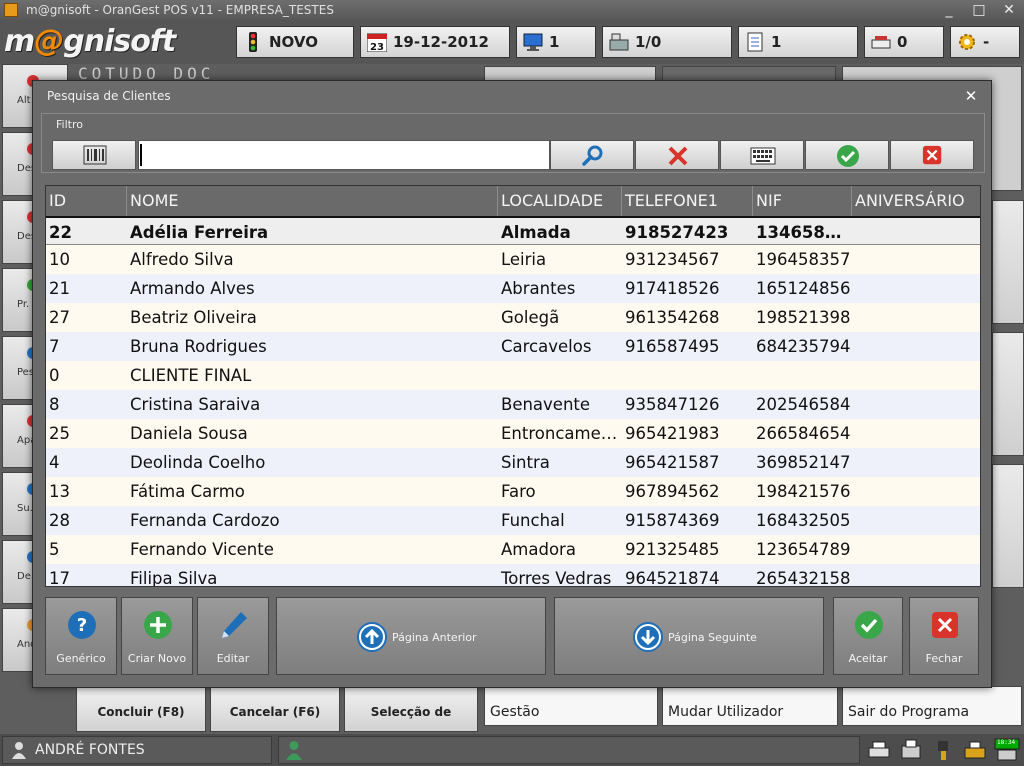 Image resolution: width=1024 pixels, height=766 pixels. I want to click on create-customer-button: Criar Novo, so click(157, 636).